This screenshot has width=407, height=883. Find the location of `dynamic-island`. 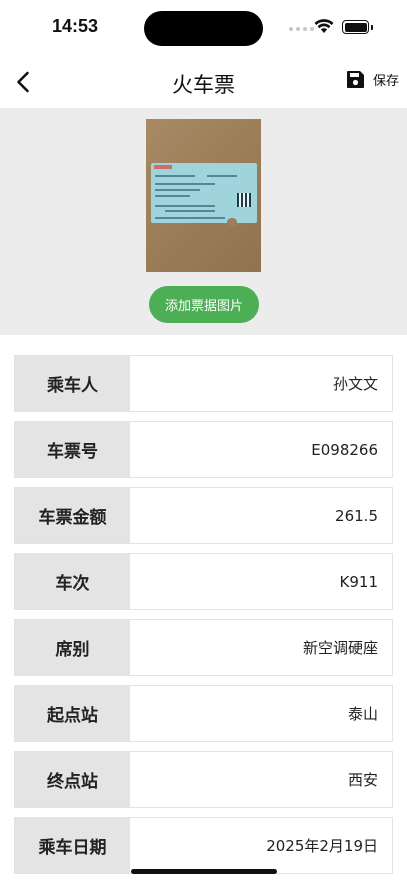

dynamic-island is located at coordinates (203, 28).